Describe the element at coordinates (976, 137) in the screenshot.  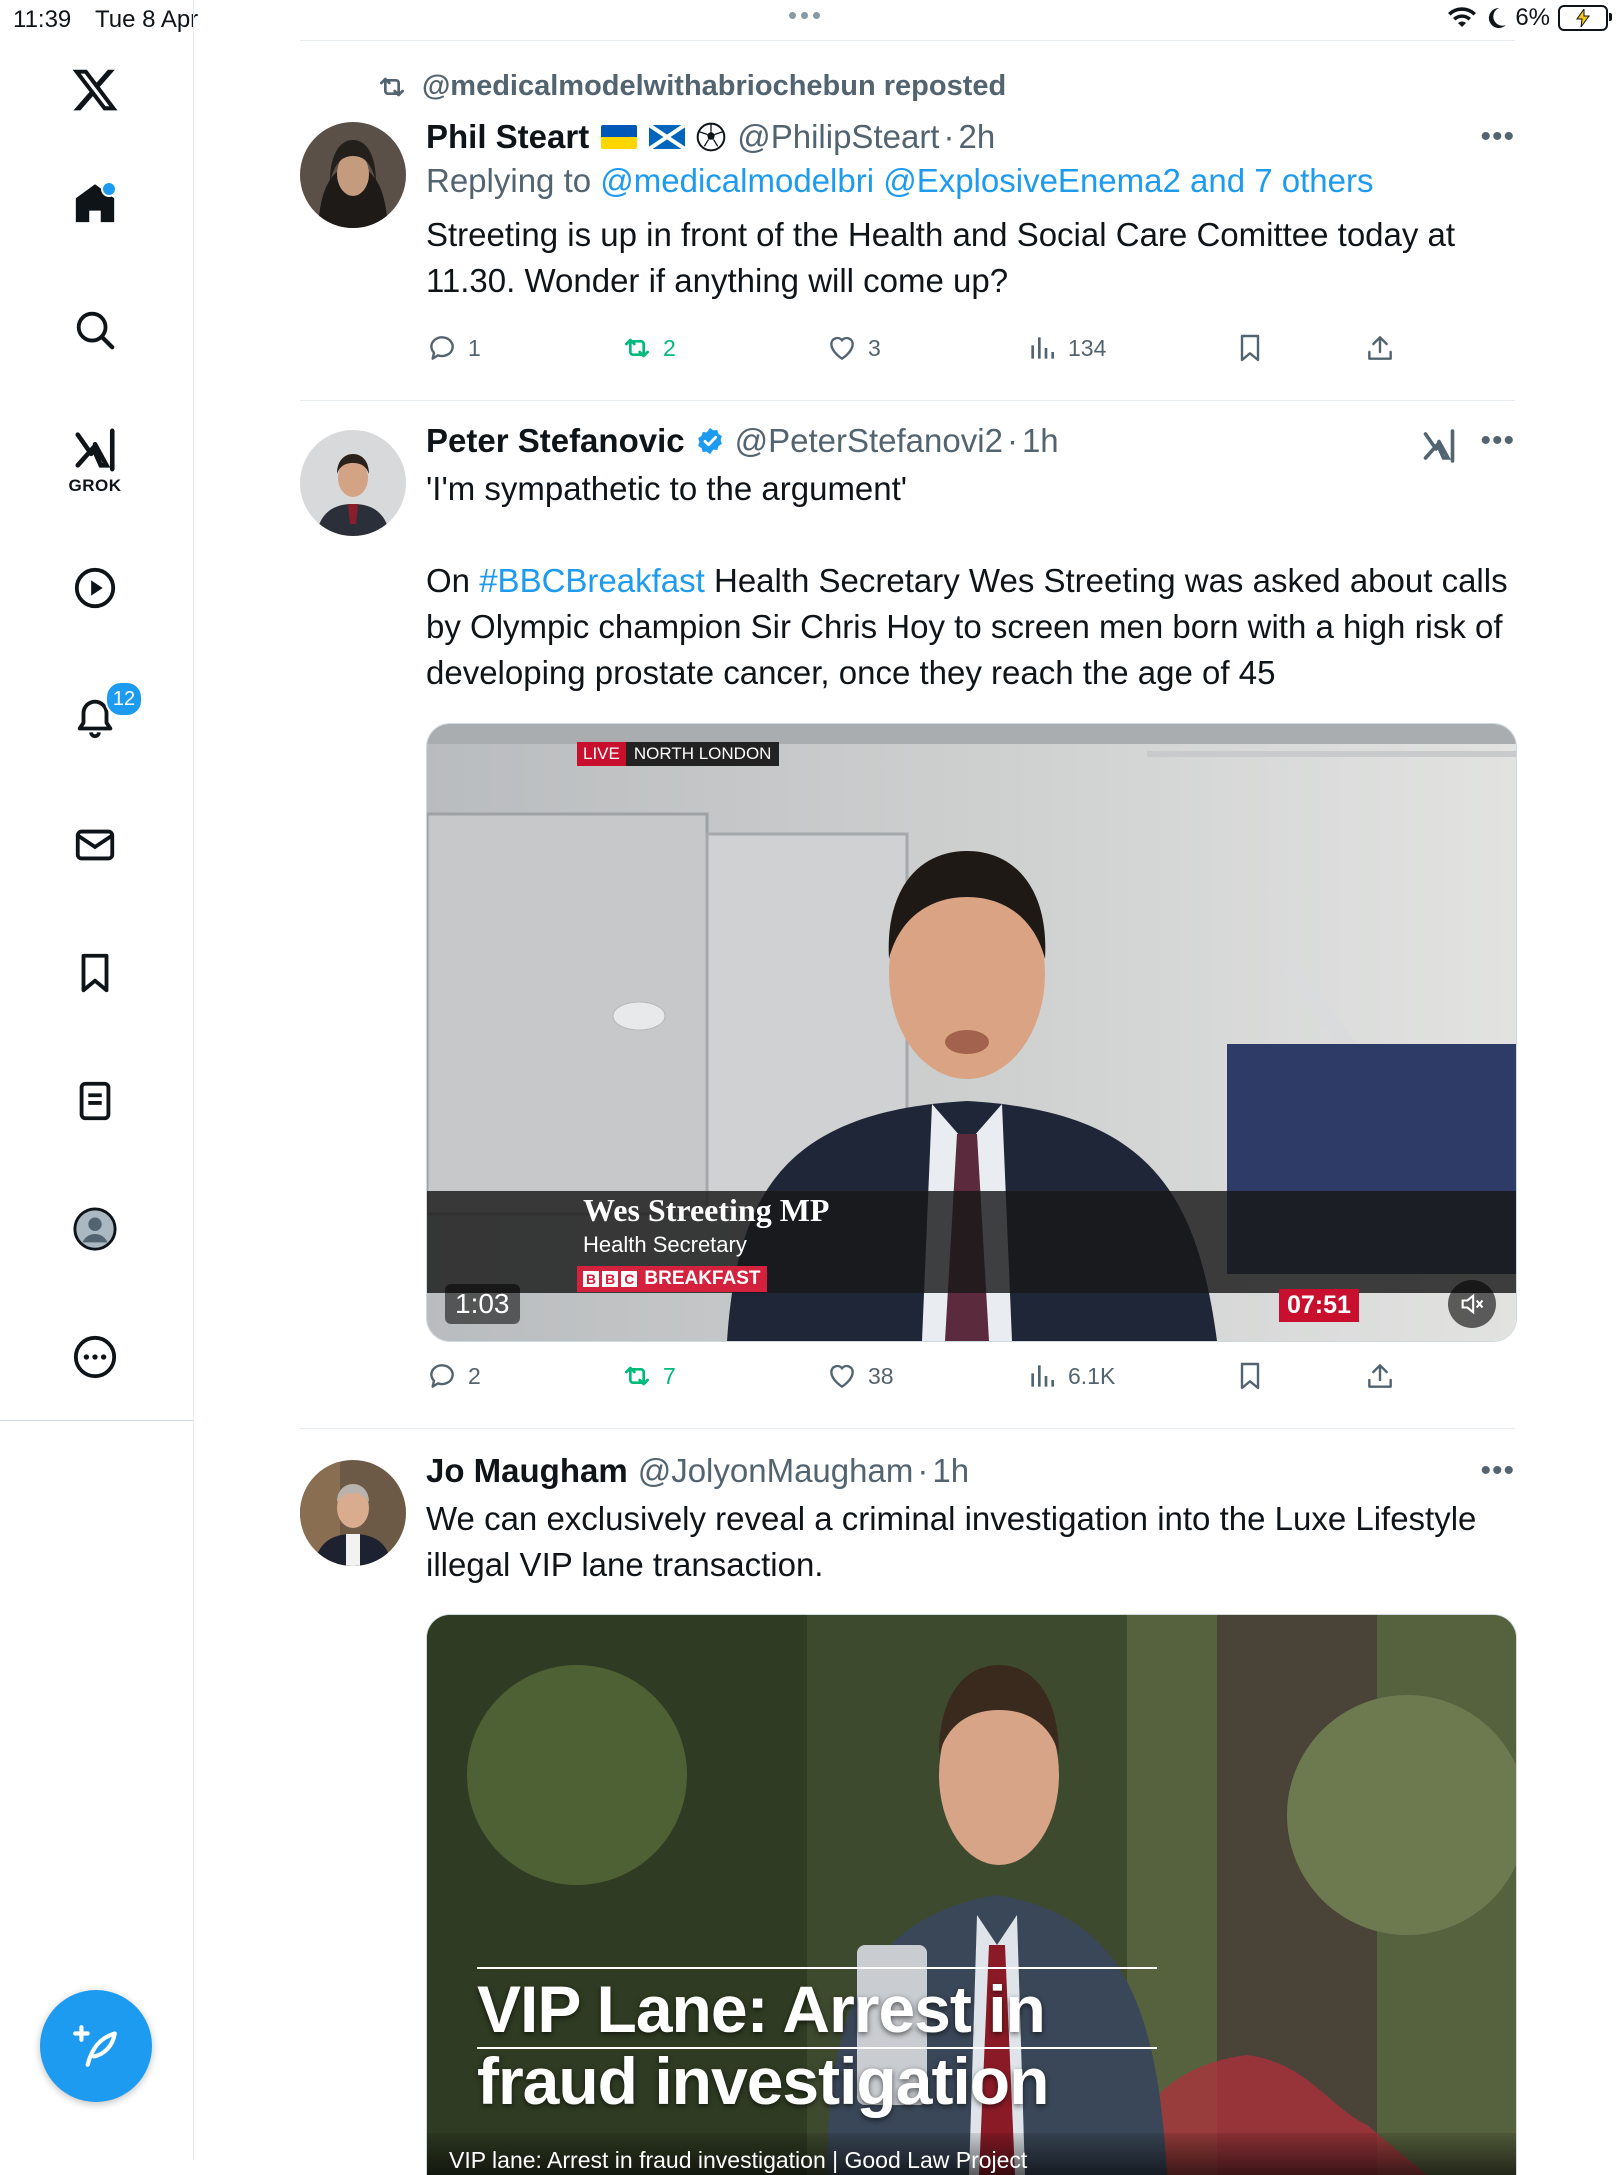
I see `post-time: 2h` at that location.